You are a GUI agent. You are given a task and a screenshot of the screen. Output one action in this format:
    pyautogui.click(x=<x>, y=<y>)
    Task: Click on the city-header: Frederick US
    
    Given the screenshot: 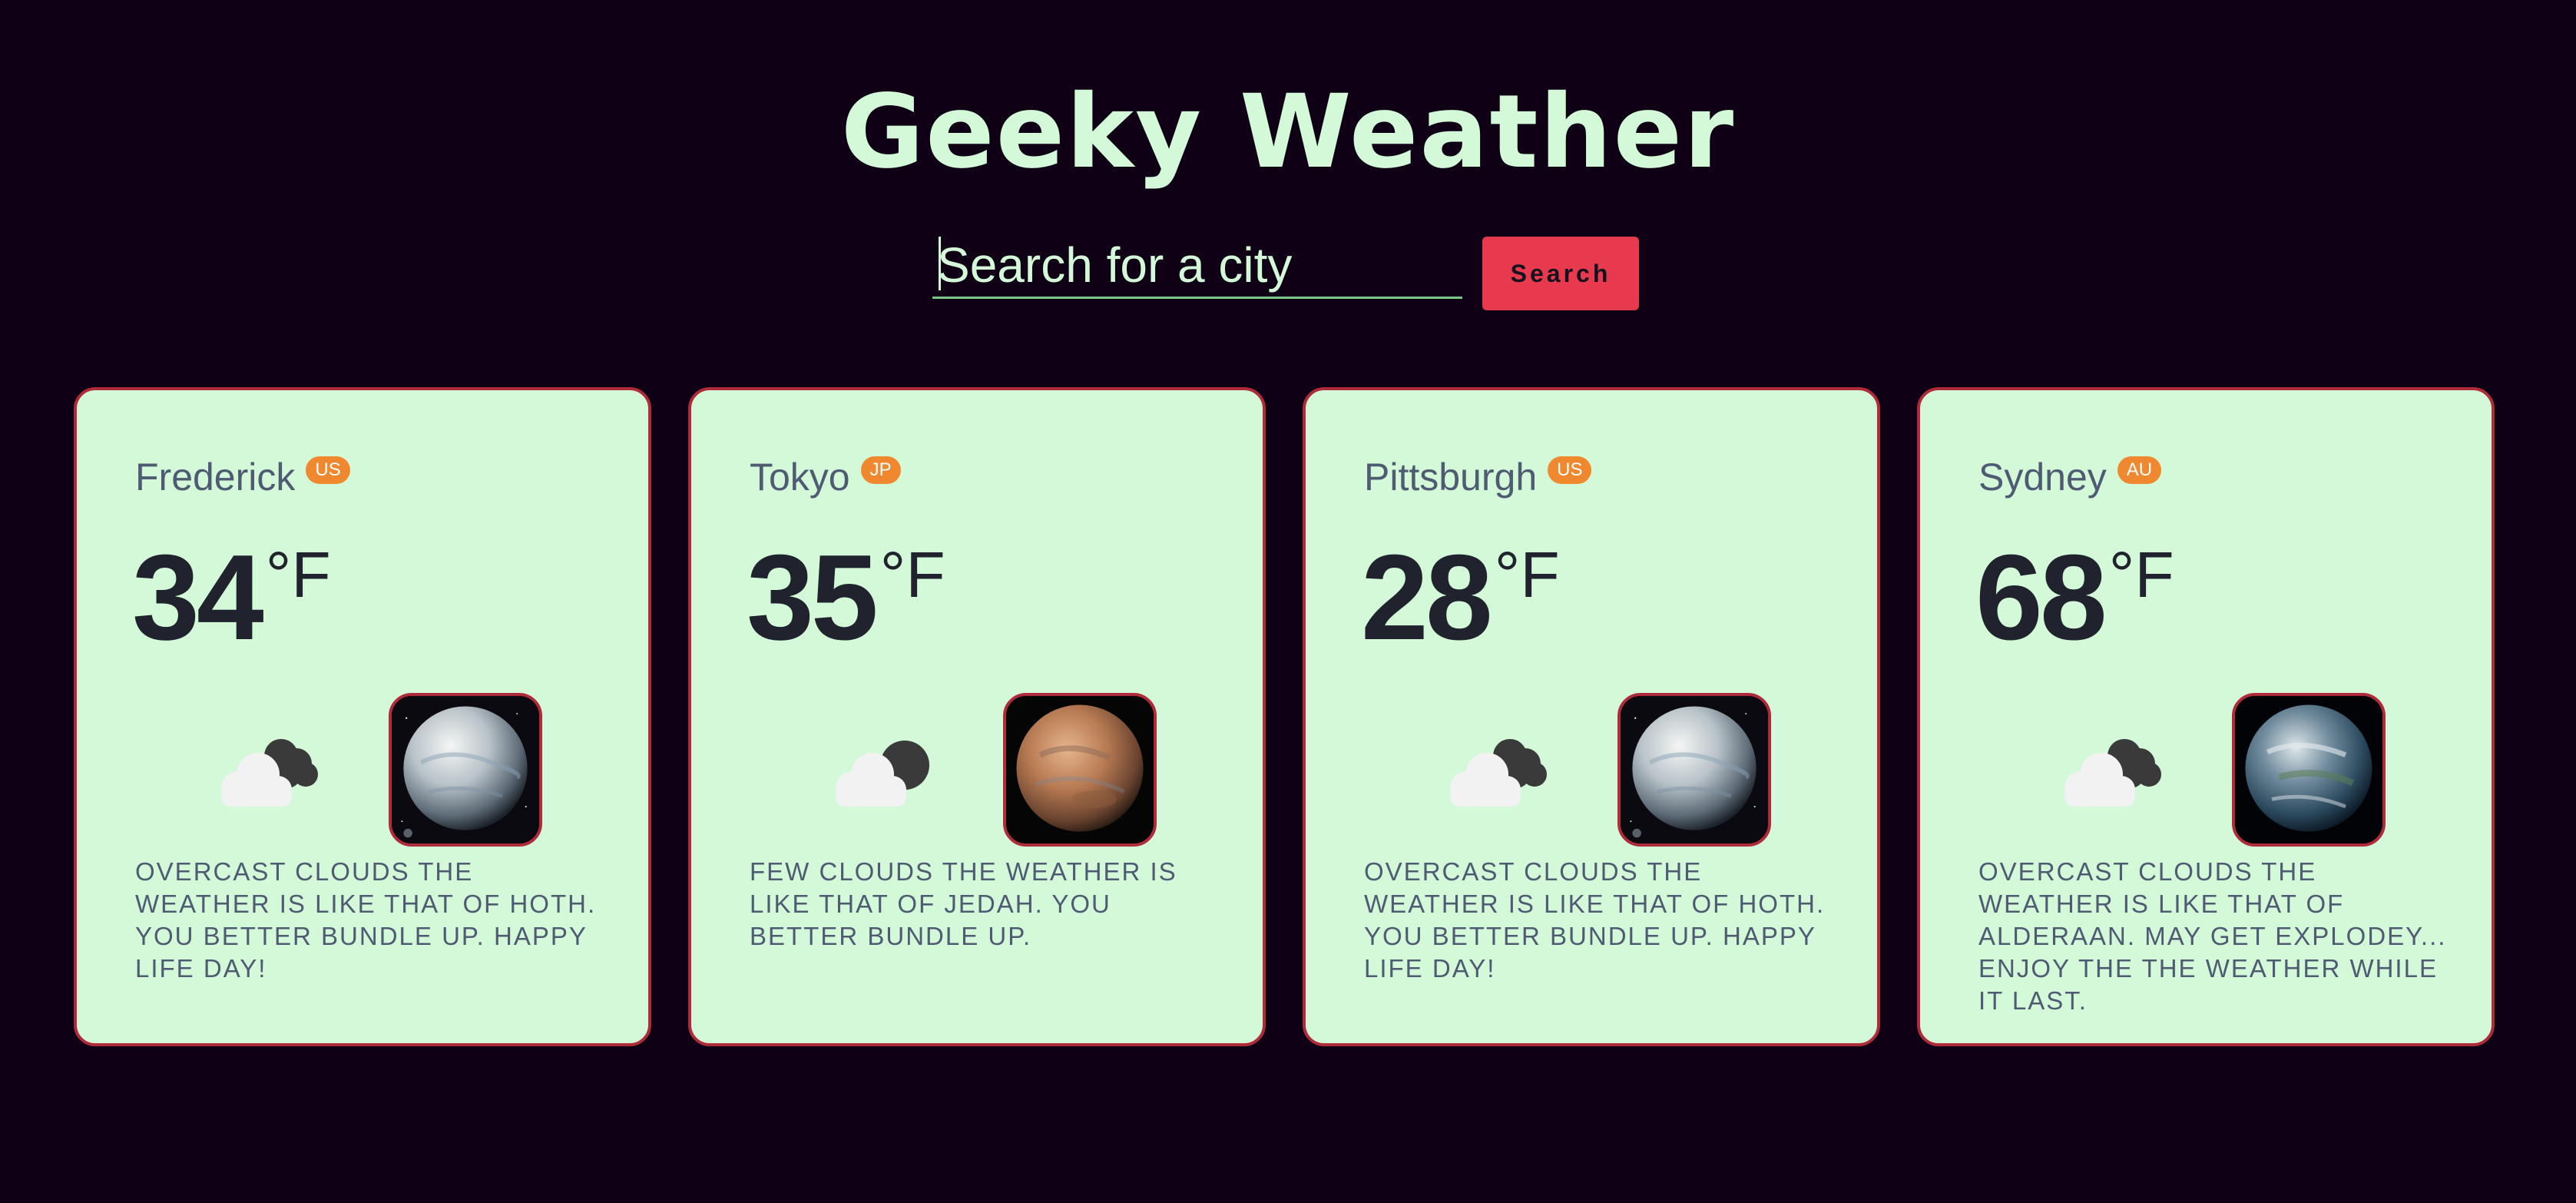 What is the action you would take?
    pyautogui.click(x=243, y=477)
    